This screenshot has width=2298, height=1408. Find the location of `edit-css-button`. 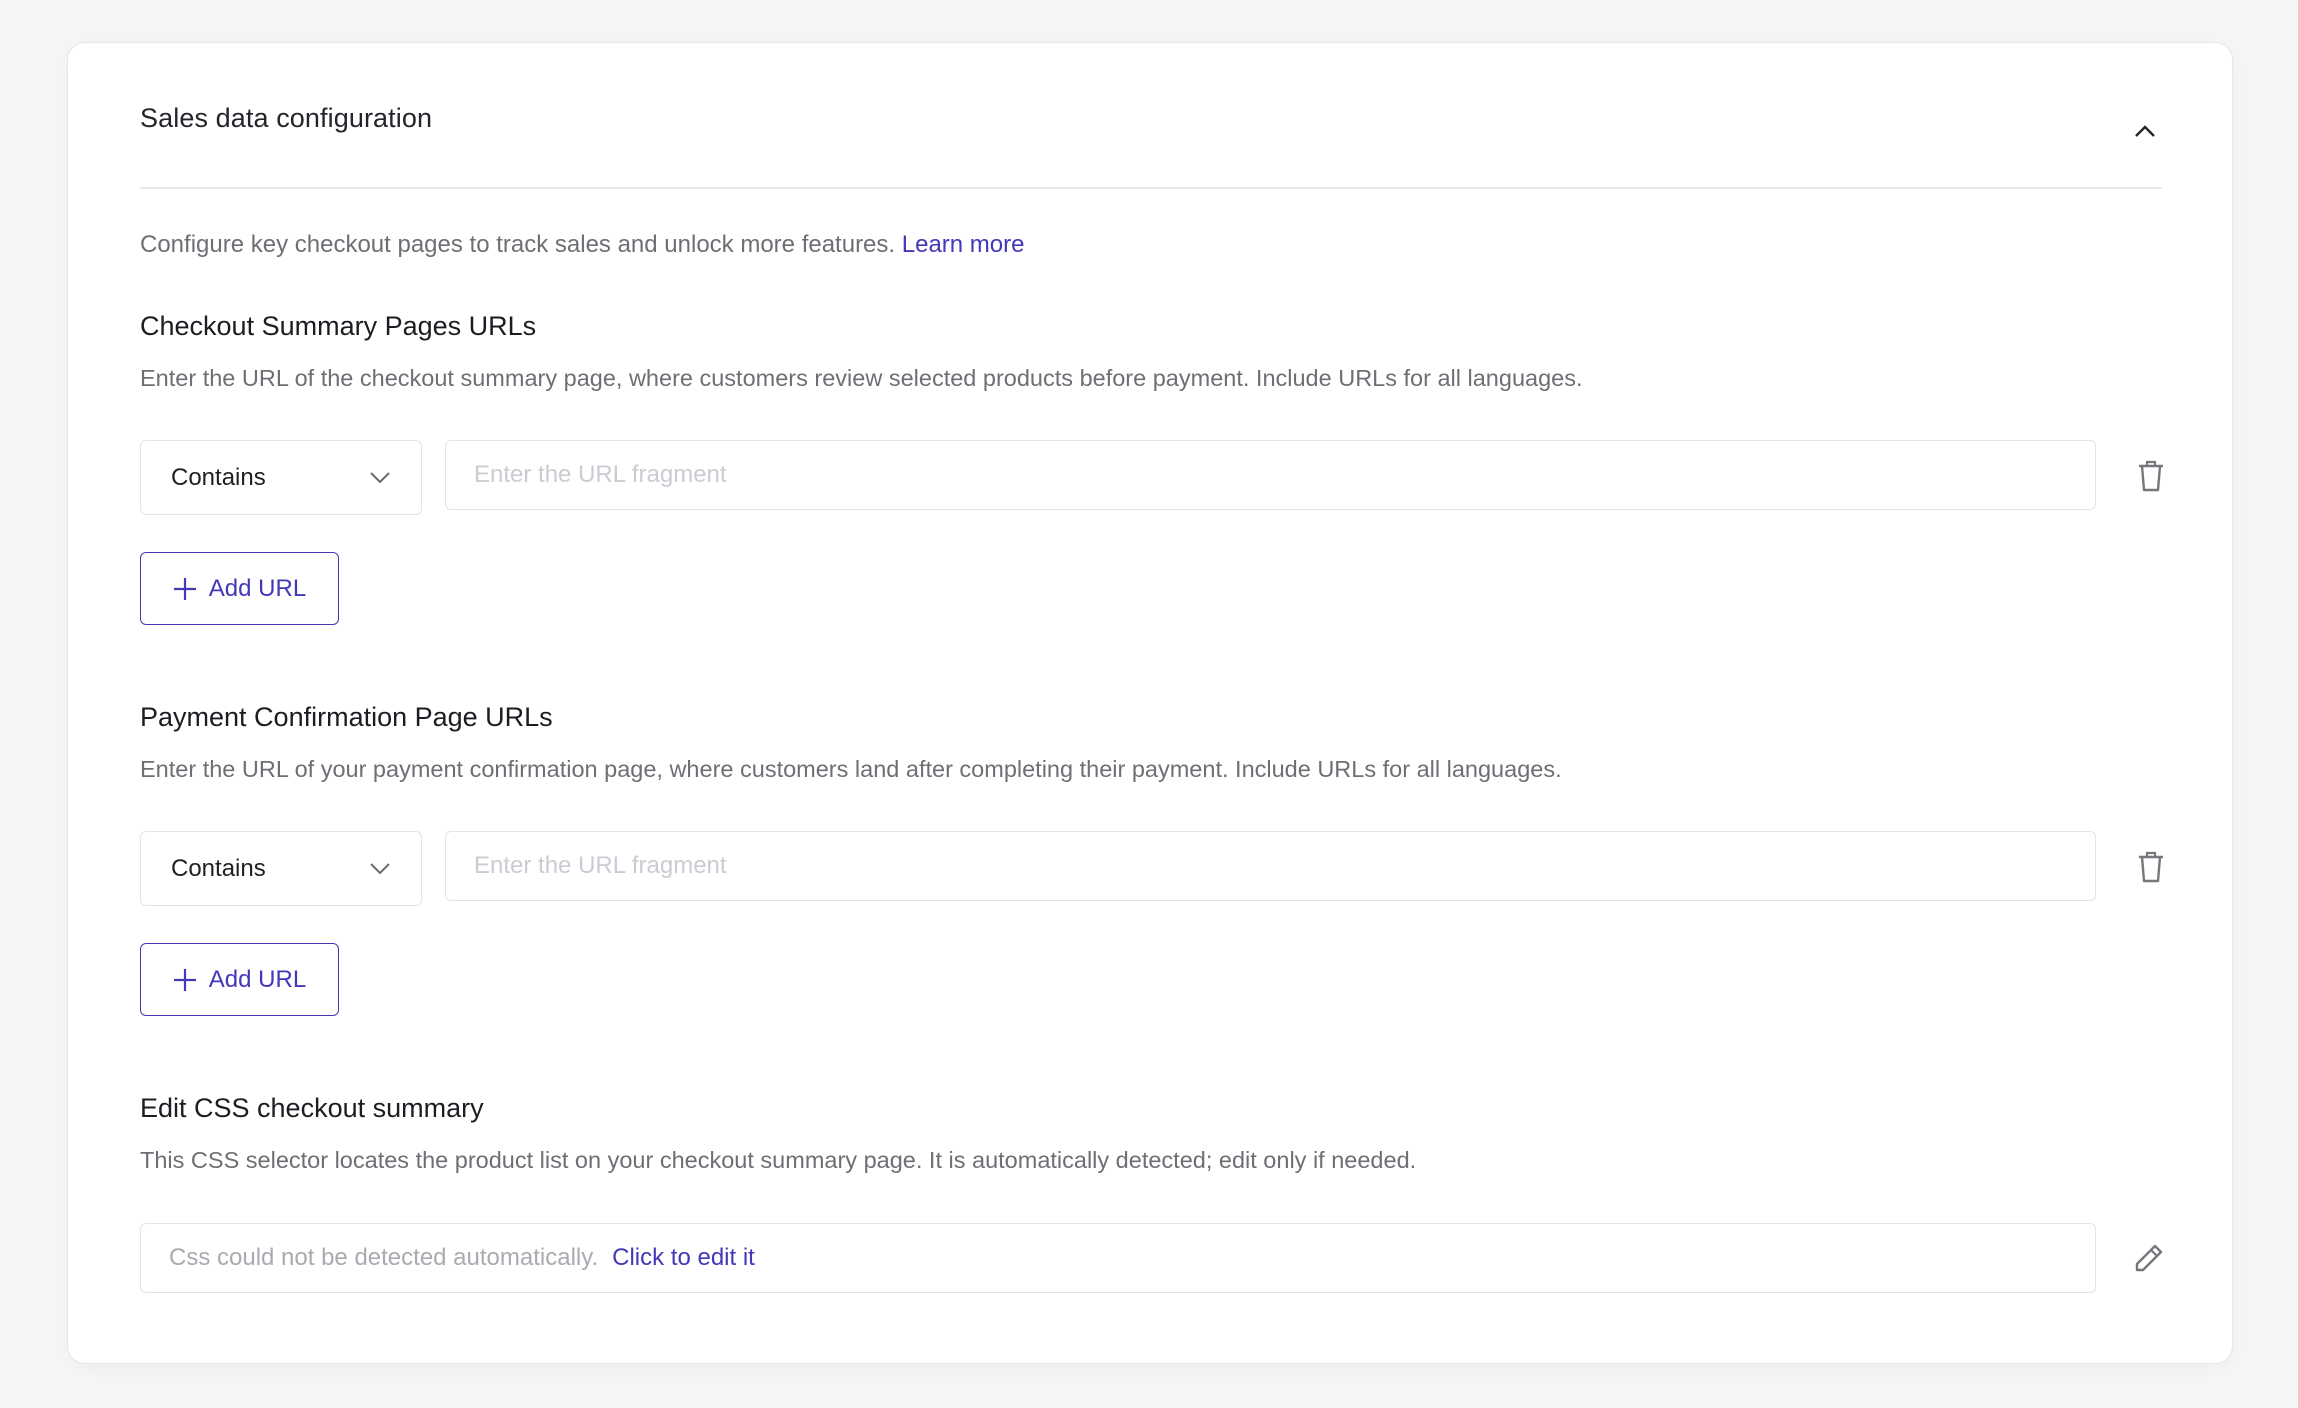

edit-css-button is located at coordinates (2149, 1258).